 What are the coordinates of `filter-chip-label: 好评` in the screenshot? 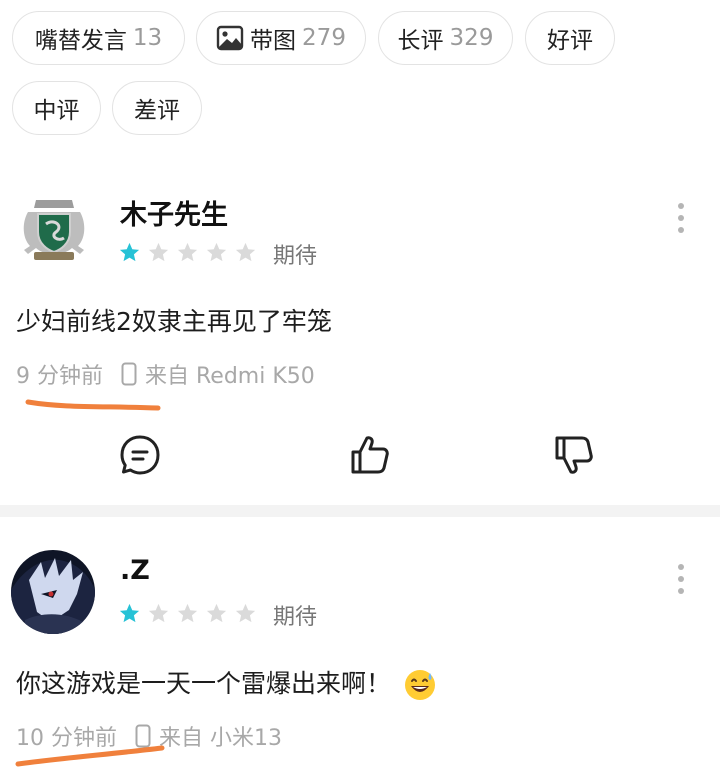 It's located at (570, 41).